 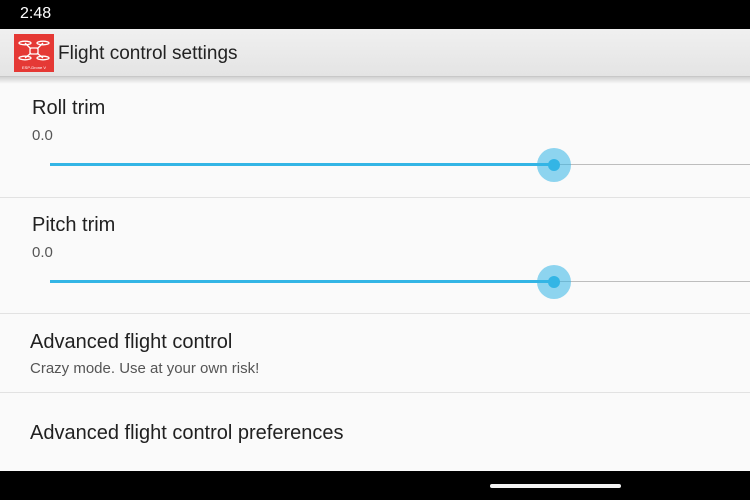 What do you see at coordinates (145, 368) in the screenshot?
I see `advanced-flight-control-summary: Crazy mode. Use at your own risk!` at bounding box center [145, 368].